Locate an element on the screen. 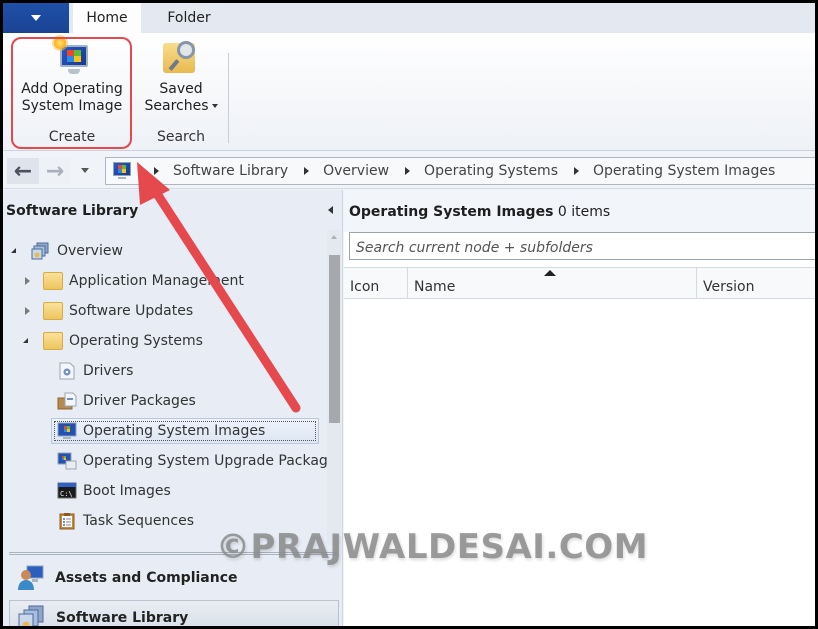 The width and height of the screenshot is (818, 629). tree-item-label: Overview is located at coordinates (90, 251).